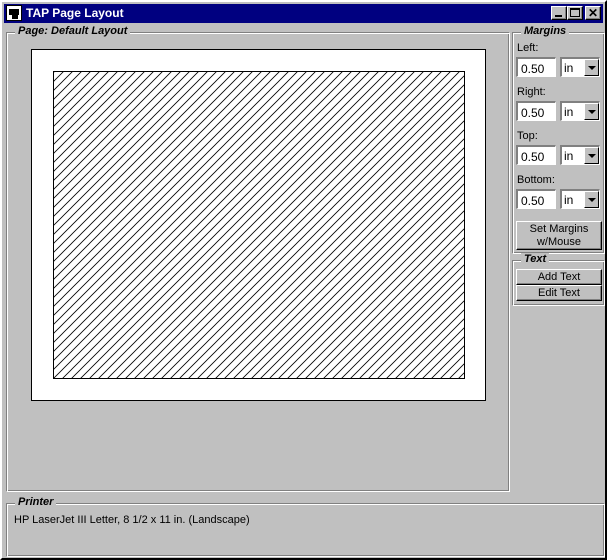  What do you see at coordinates (536, 111) in the screenshot?
I see `right-margin-input: 0.50` at bounding box center [536, 111].